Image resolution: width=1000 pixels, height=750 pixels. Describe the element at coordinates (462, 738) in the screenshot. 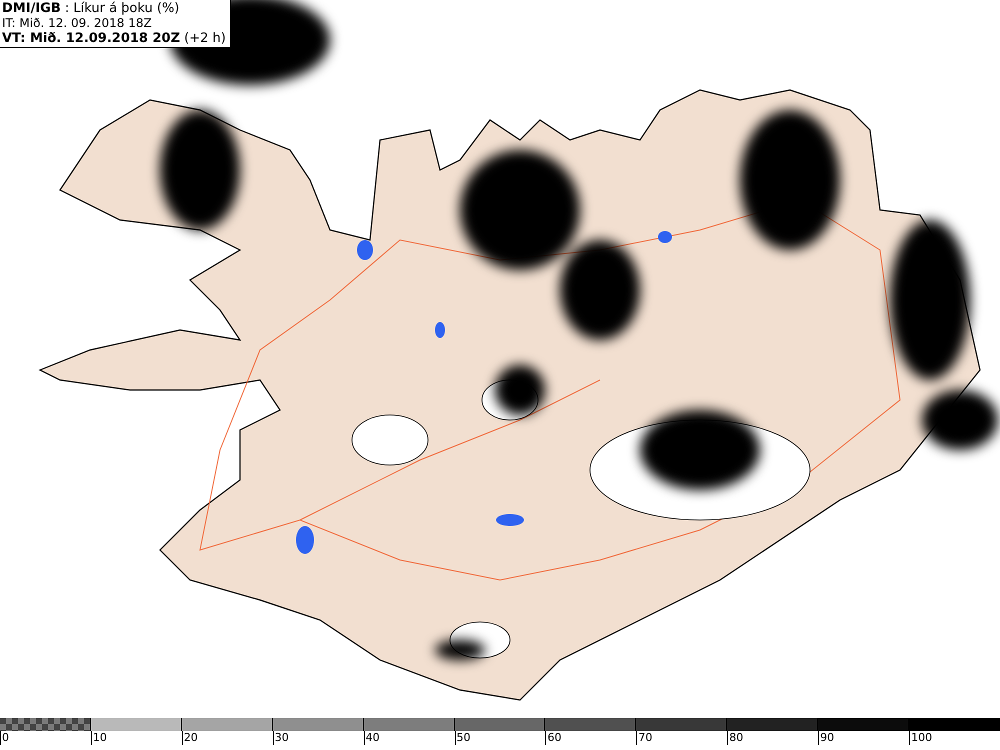

I see `legend-label: 50` at that location.